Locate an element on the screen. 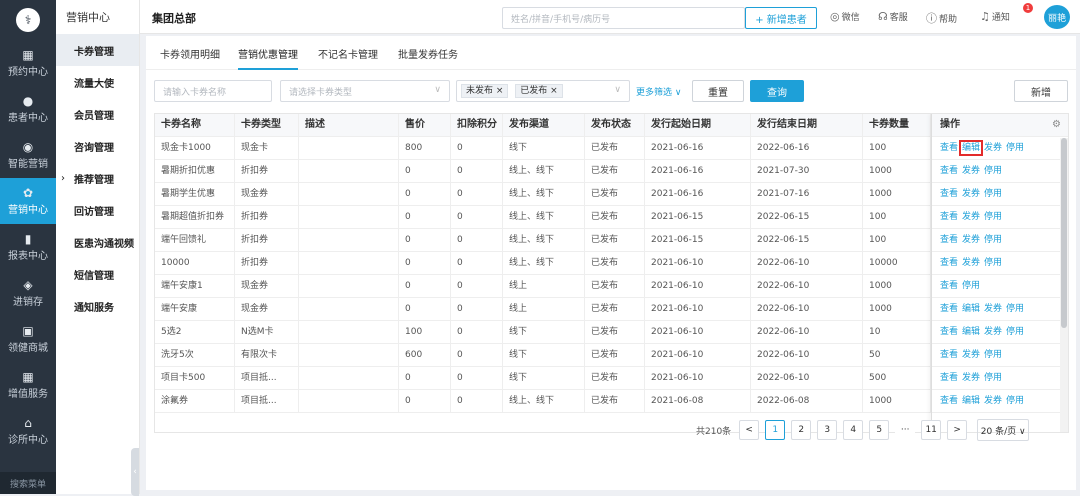  nav-item-marketing: ✿ 营销中心 is located at coordinates (28, 201).